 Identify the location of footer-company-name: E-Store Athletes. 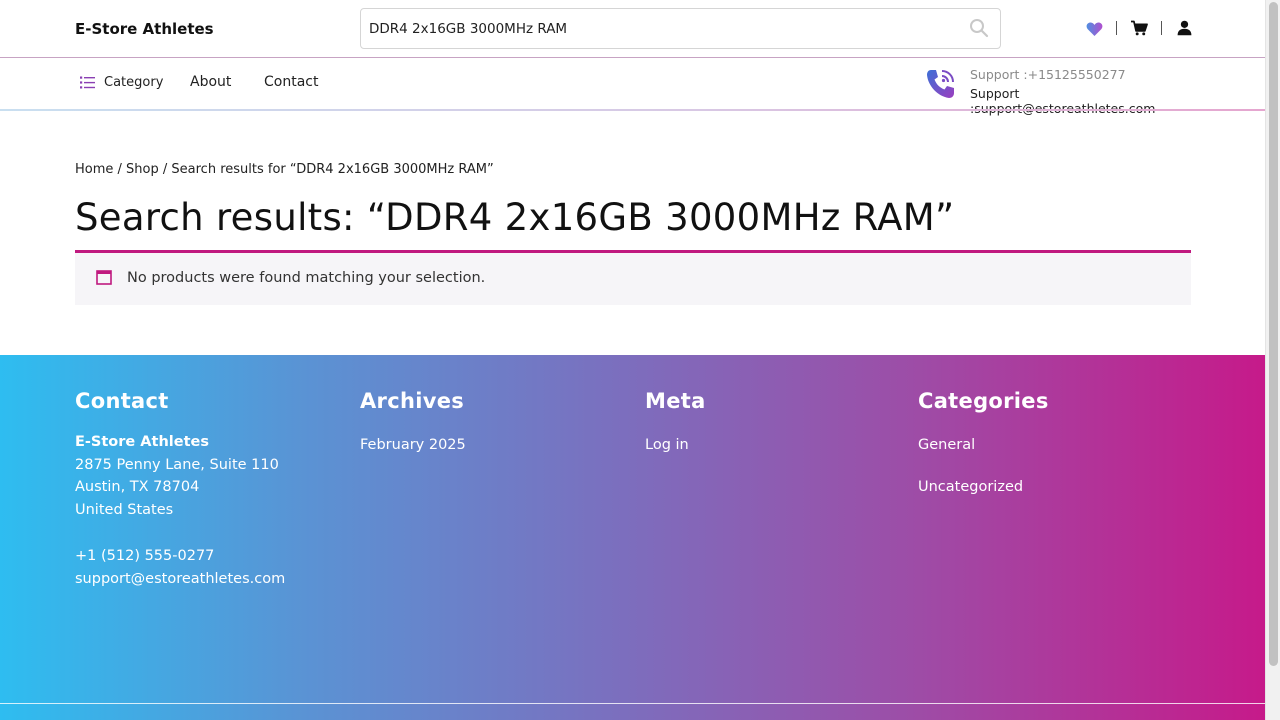
(142, 442).